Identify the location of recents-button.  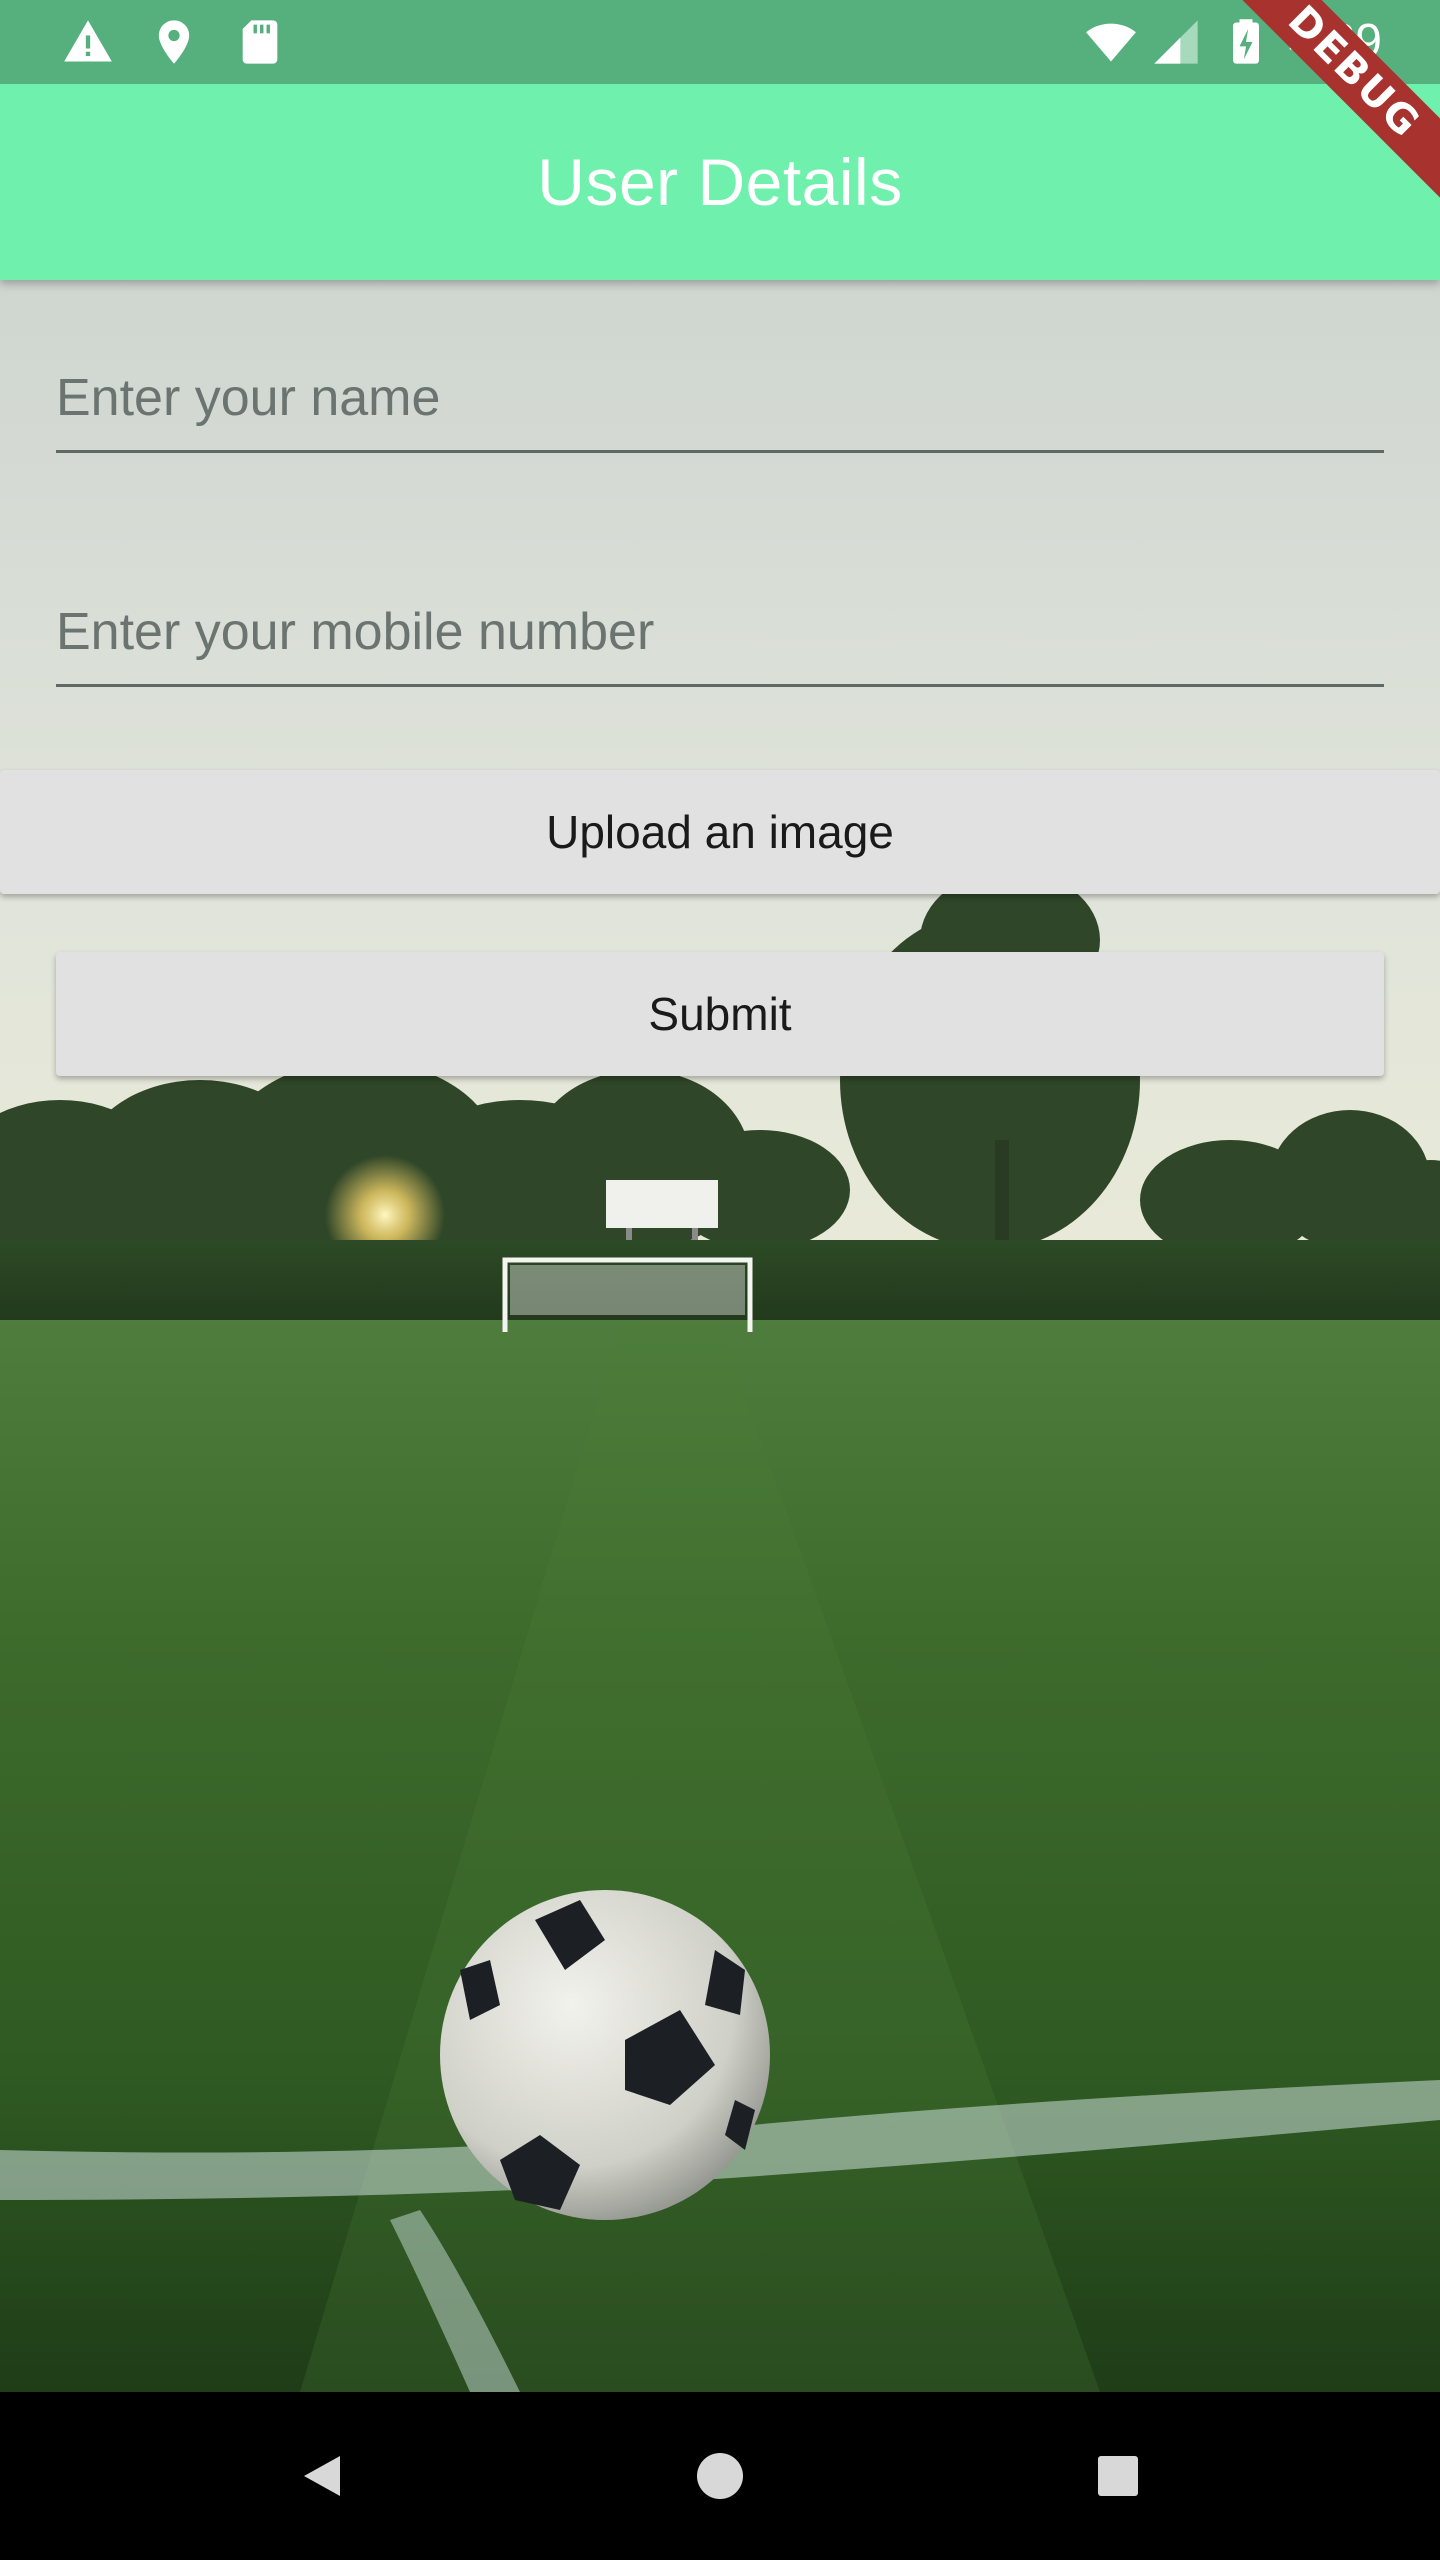
(1118, 2476).